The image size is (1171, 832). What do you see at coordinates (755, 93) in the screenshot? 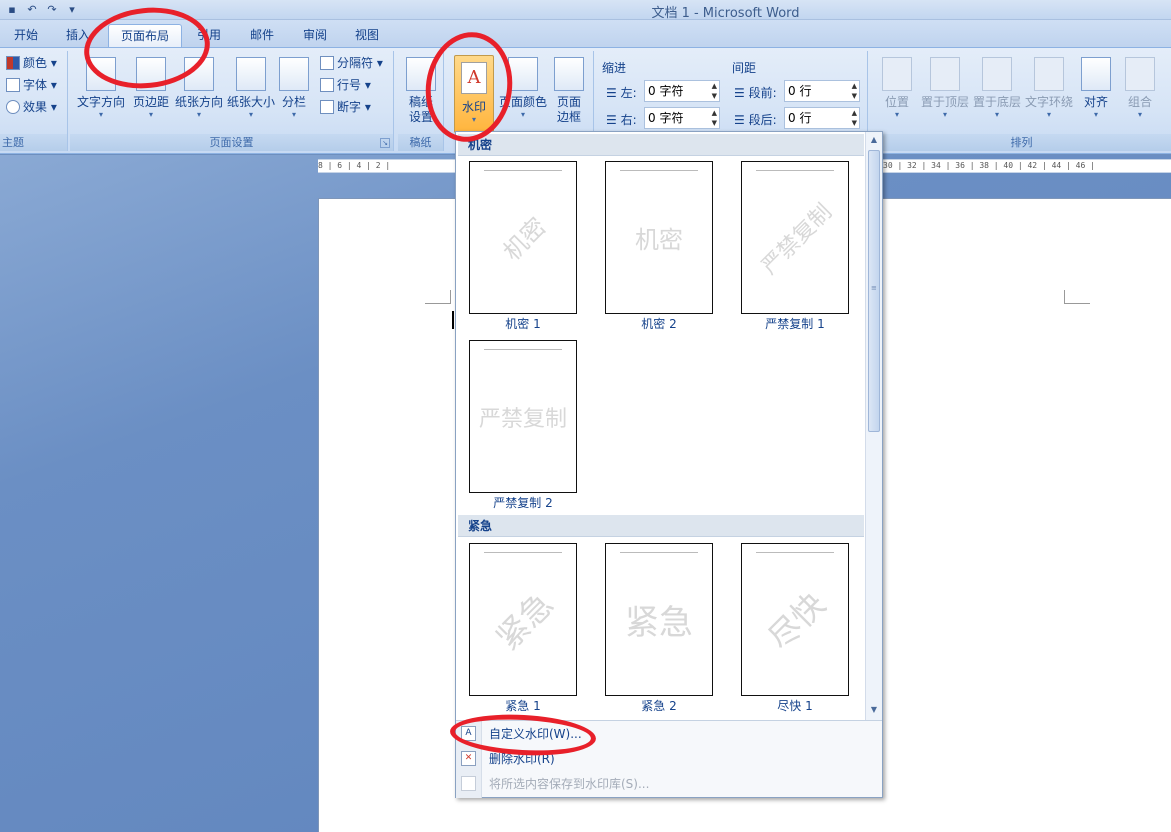
I see `spacing-before-label: ☰ 段前:` at bounding box center [755, 93].